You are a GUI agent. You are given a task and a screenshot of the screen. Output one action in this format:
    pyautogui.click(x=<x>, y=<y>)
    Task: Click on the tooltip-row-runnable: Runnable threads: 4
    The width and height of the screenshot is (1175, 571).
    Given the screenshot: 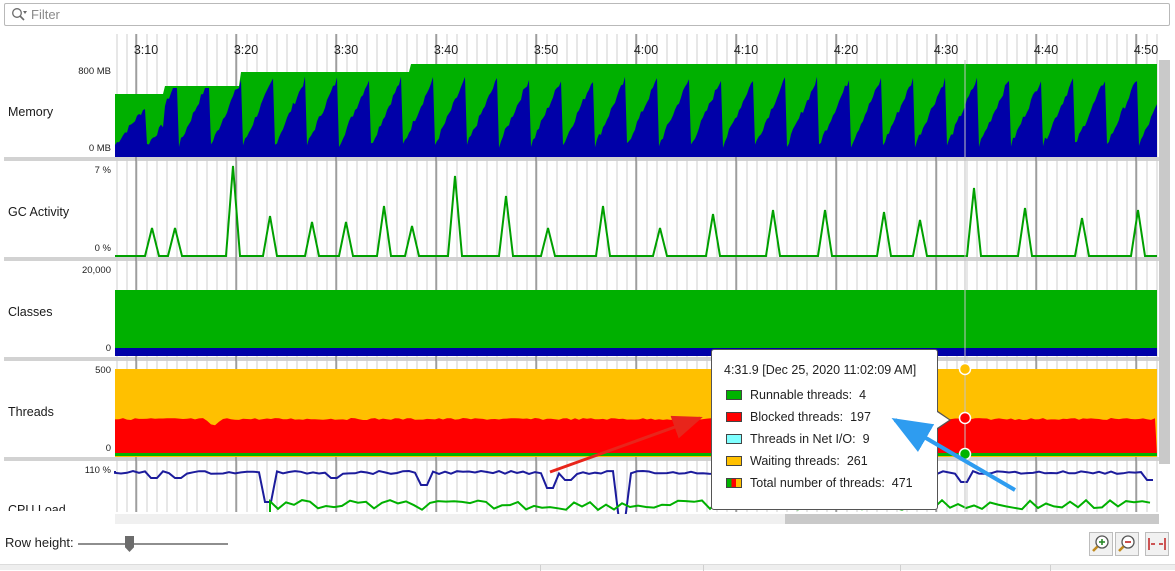 What is the action you would take?
    pyautogui.click(x=796, y=396)
    